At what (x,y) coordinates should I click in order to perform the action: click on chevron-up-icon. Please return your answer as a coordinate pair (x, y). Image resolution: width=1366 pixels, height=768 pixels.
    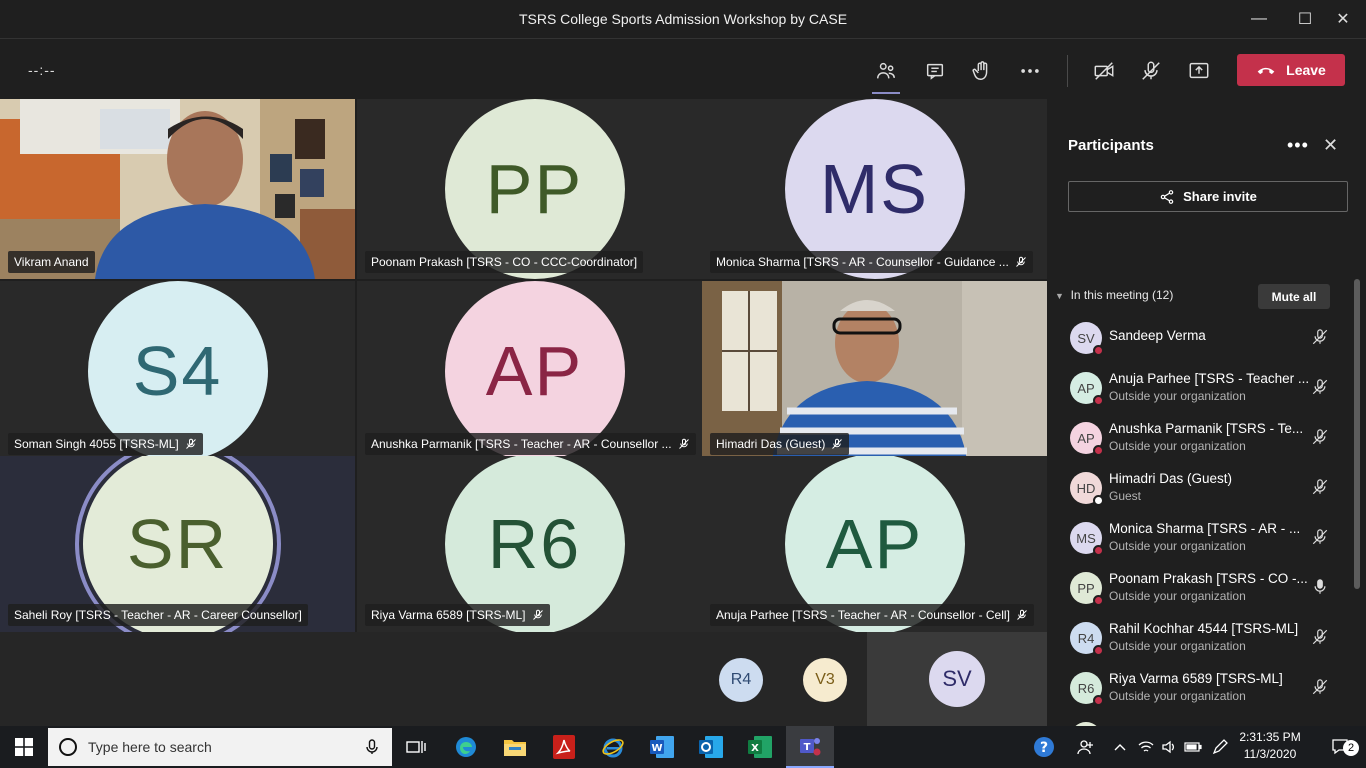
    Looking at the image, I should click on (1120, 747).